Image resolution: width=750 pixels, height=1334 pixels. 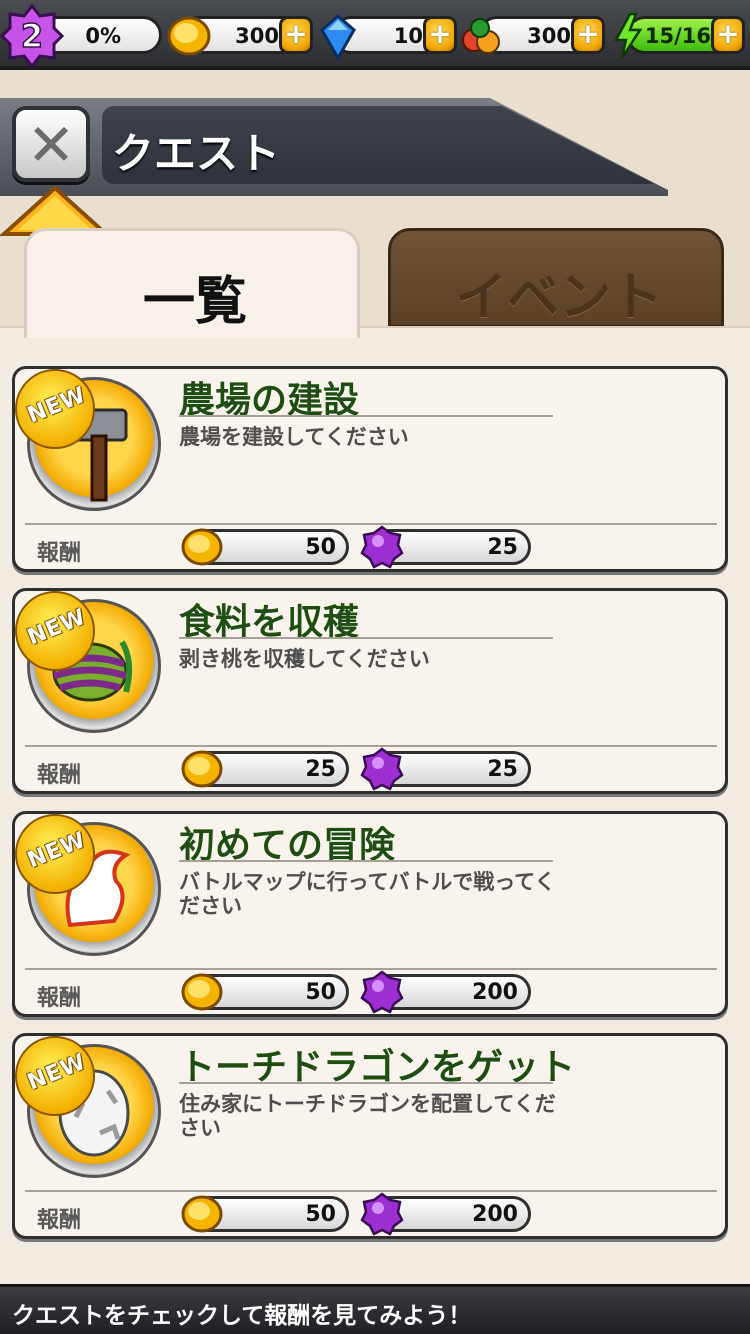 I want to click on add-energy-button: +, so click(x=728, y=35).